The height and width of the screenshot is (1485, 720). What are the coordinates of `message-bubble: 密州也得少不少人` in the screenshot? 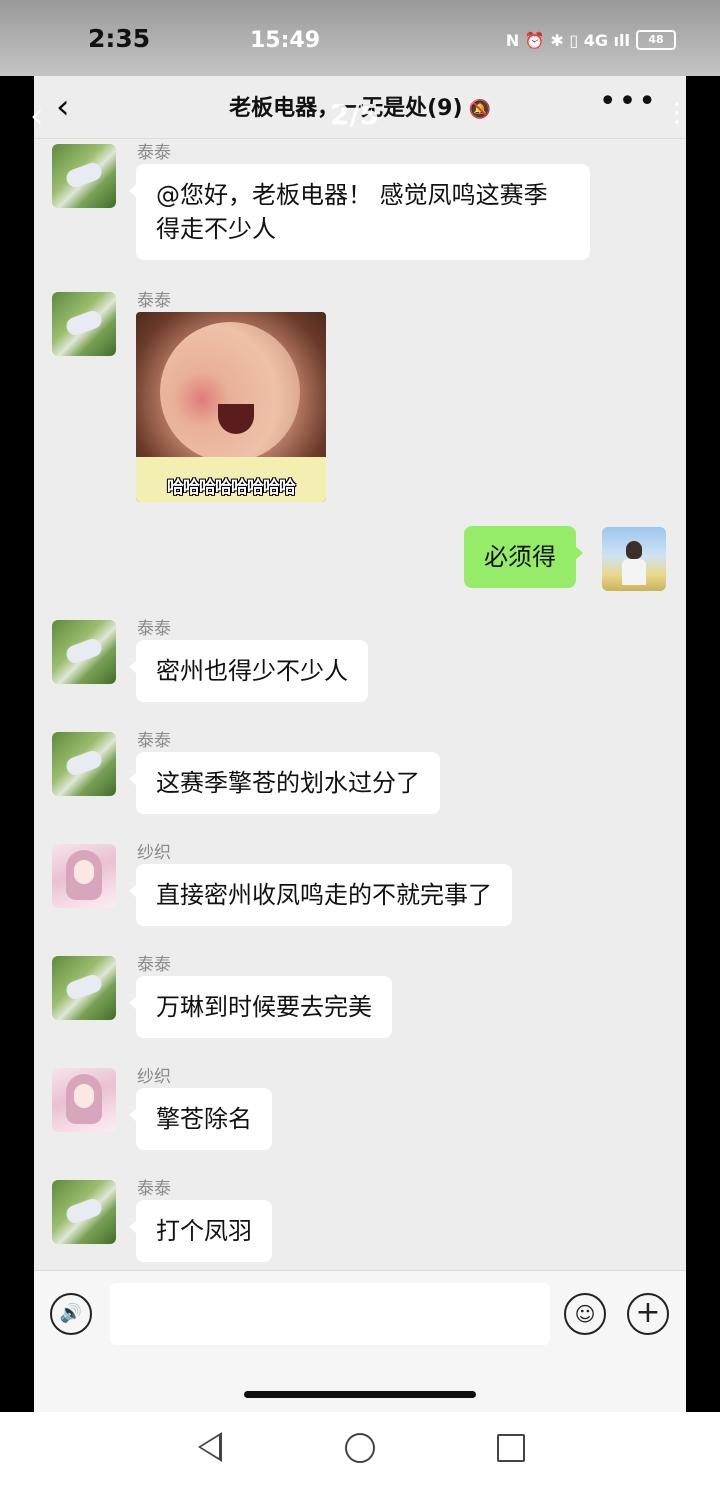 It's located at (248, 671).